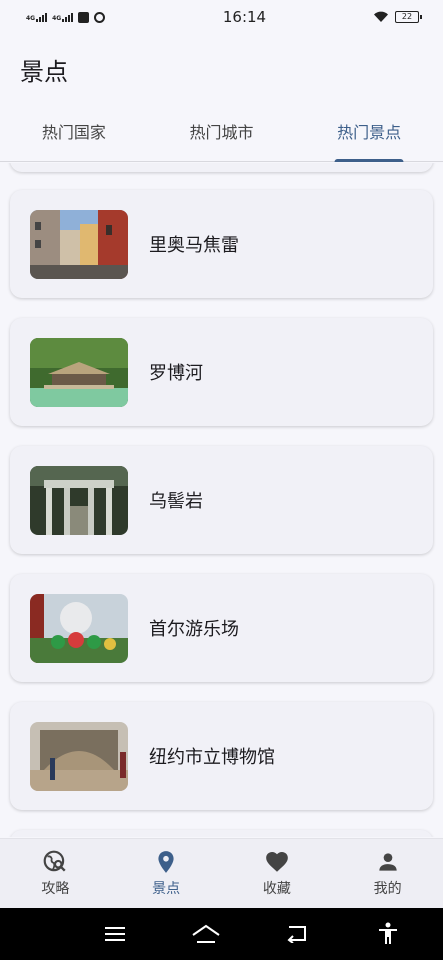 The height and width of the screenshot is (960, 443). I want to click on attraction-name: 首尔游乐场, so click(194, 629).